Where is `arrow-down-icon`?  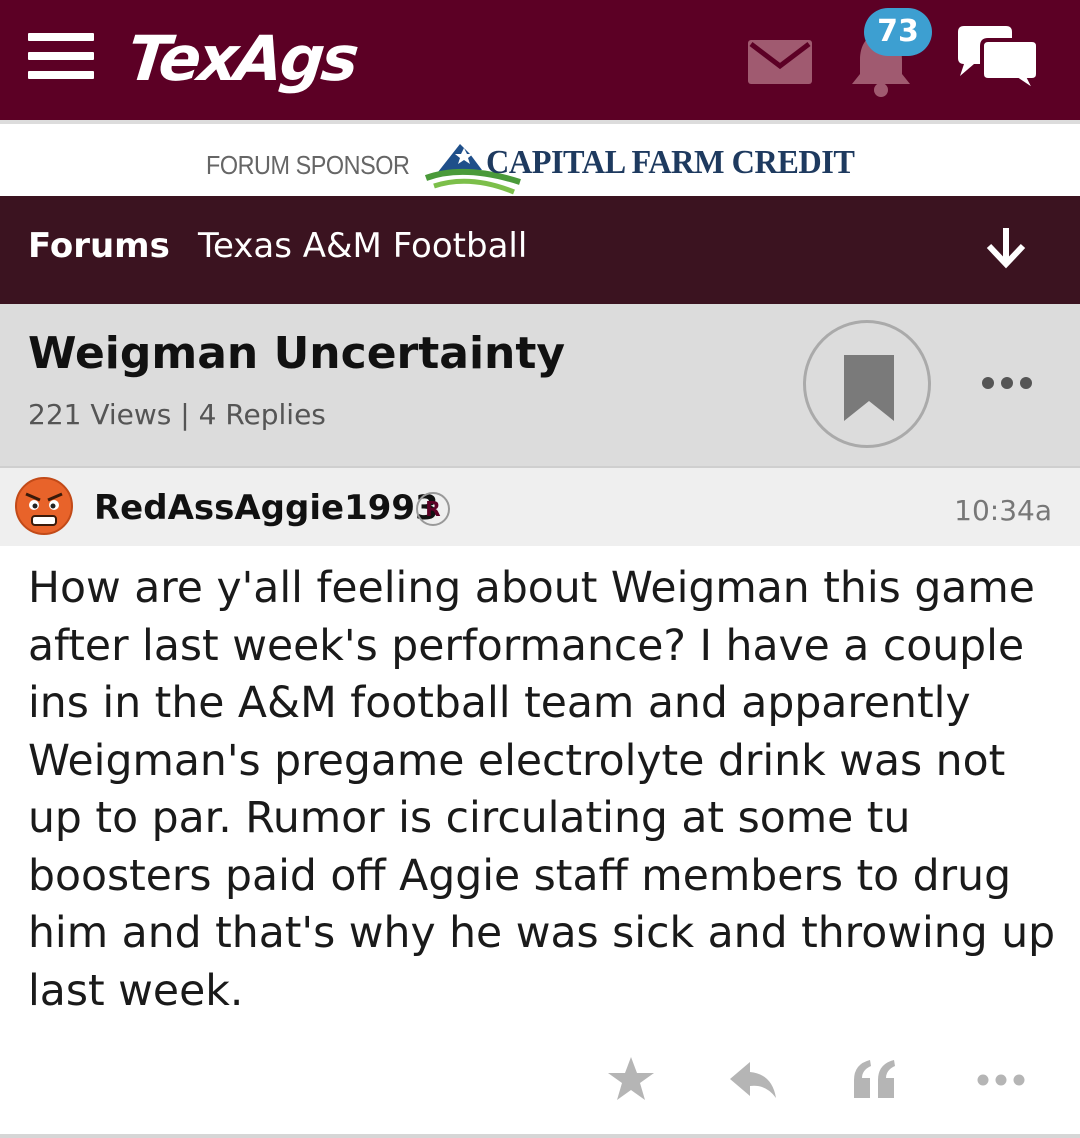
arrow-down-icon is located at coordinates (1006, 248).